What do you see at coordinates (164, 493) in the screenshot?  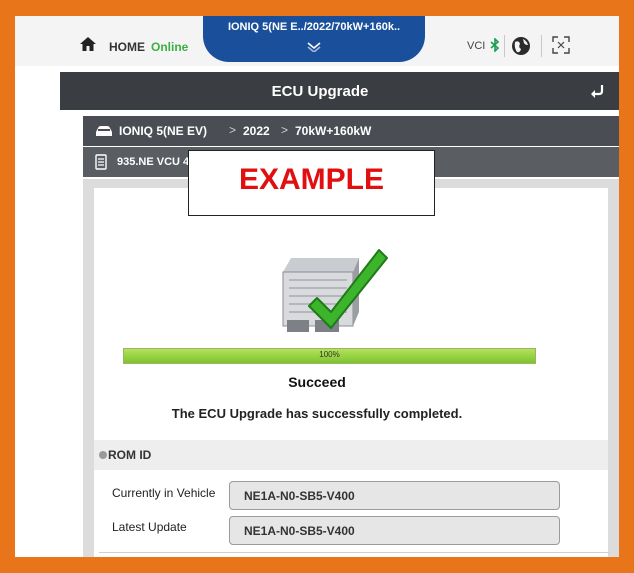 I see `current-rom-label: Currently in Vehicle` at bounding box center [164, 493].